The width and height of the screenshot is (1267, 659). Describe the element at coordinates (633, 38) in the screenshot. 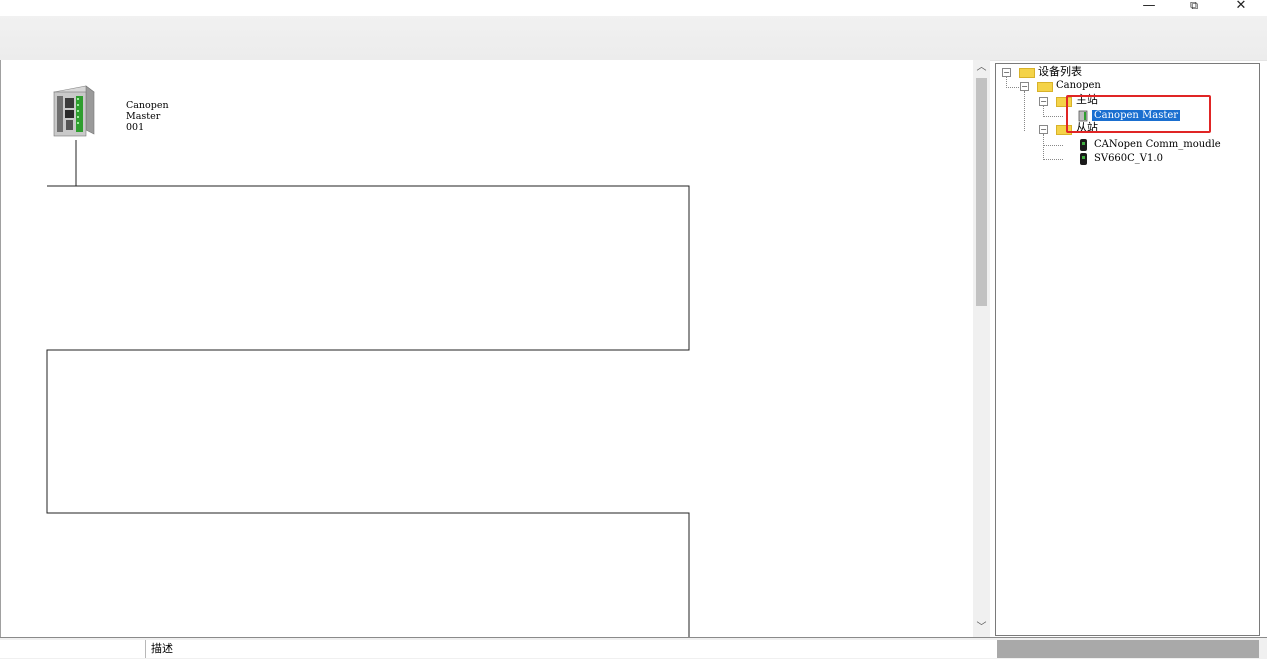

I see `toolbar-area` at that location.